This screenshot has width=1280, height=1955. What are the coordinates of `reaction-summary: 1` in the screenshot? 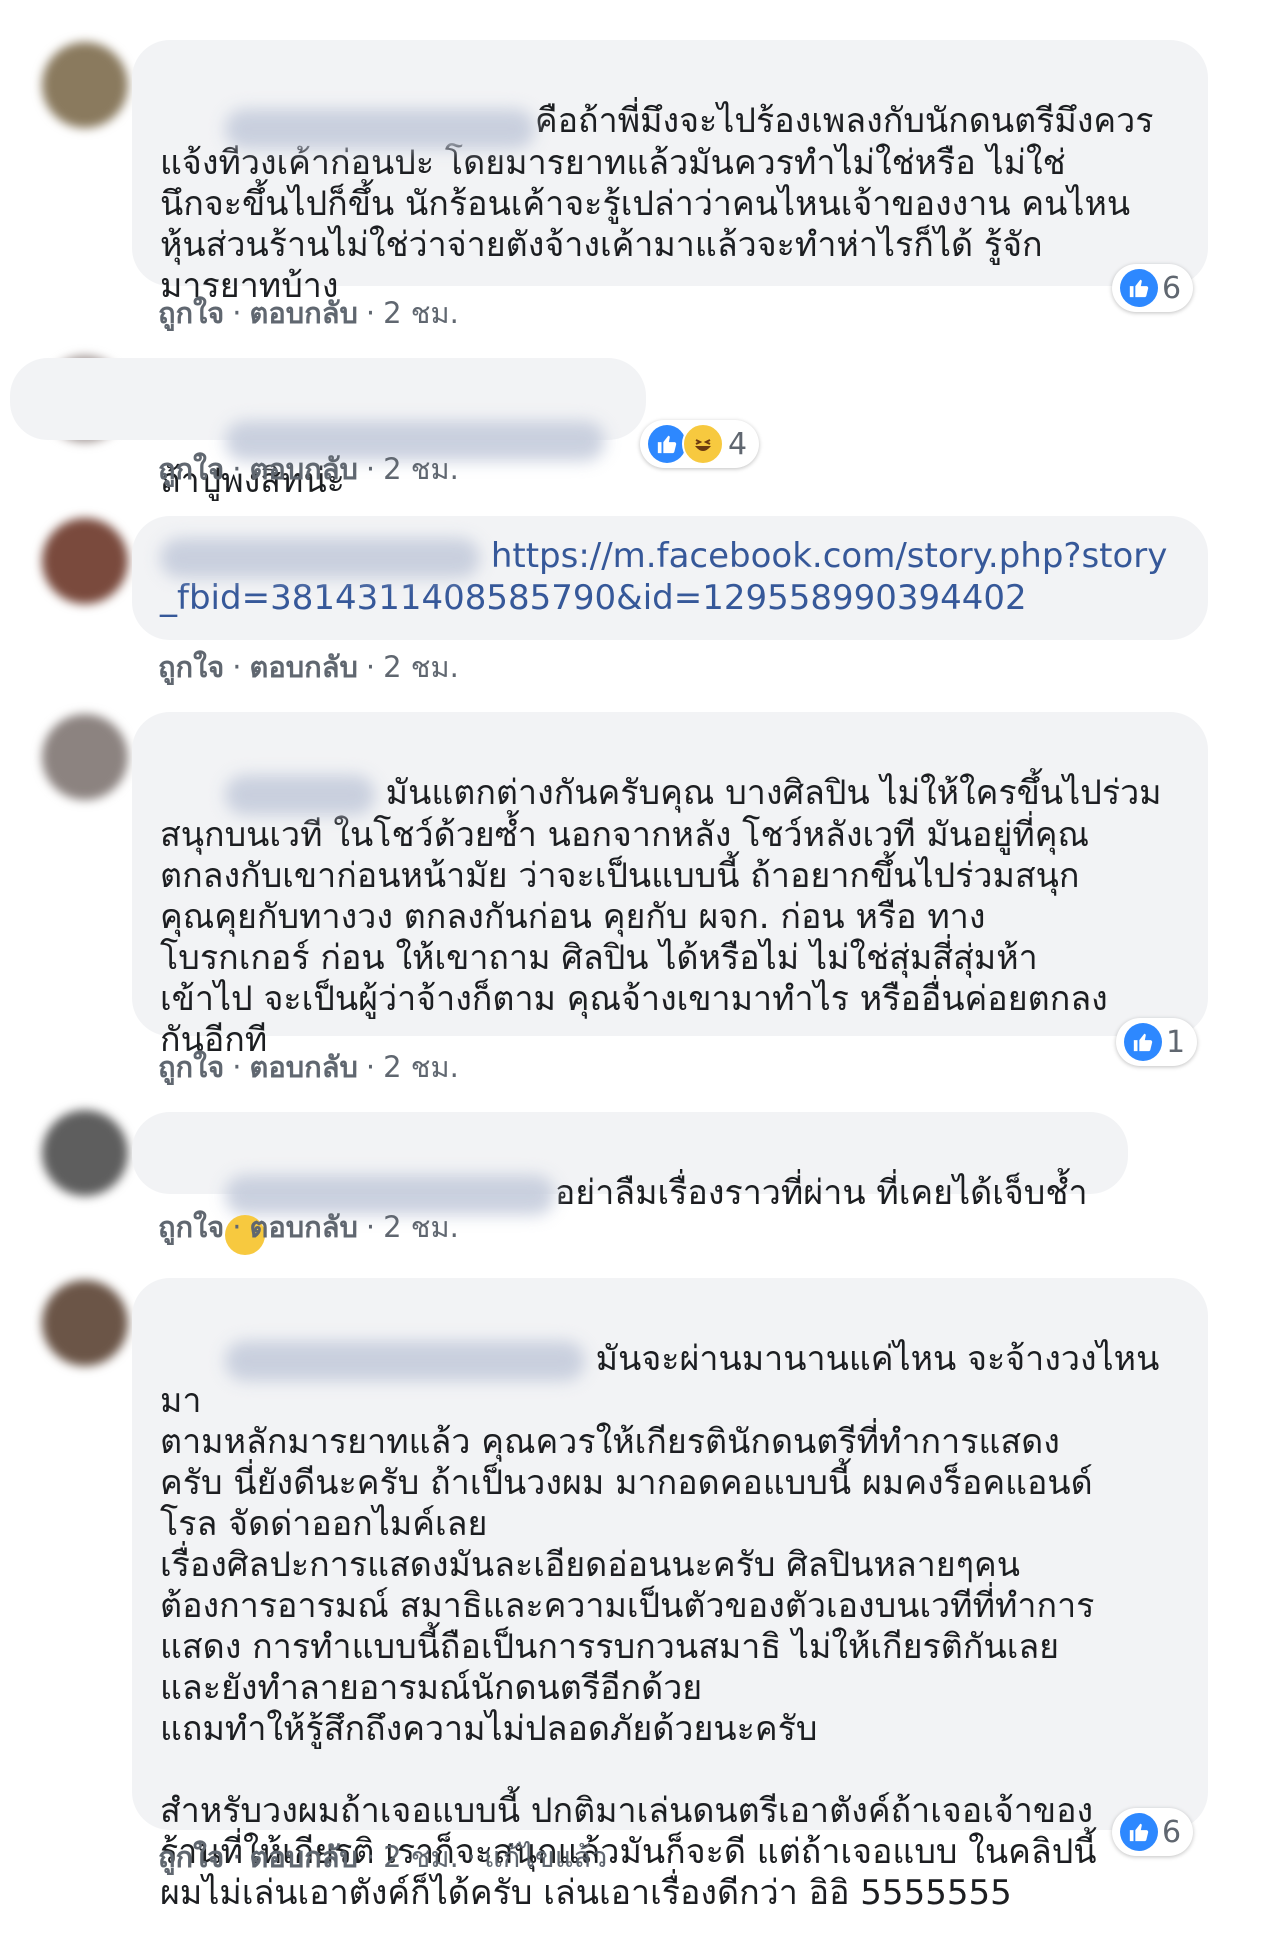 It's located at (1157, 1042).